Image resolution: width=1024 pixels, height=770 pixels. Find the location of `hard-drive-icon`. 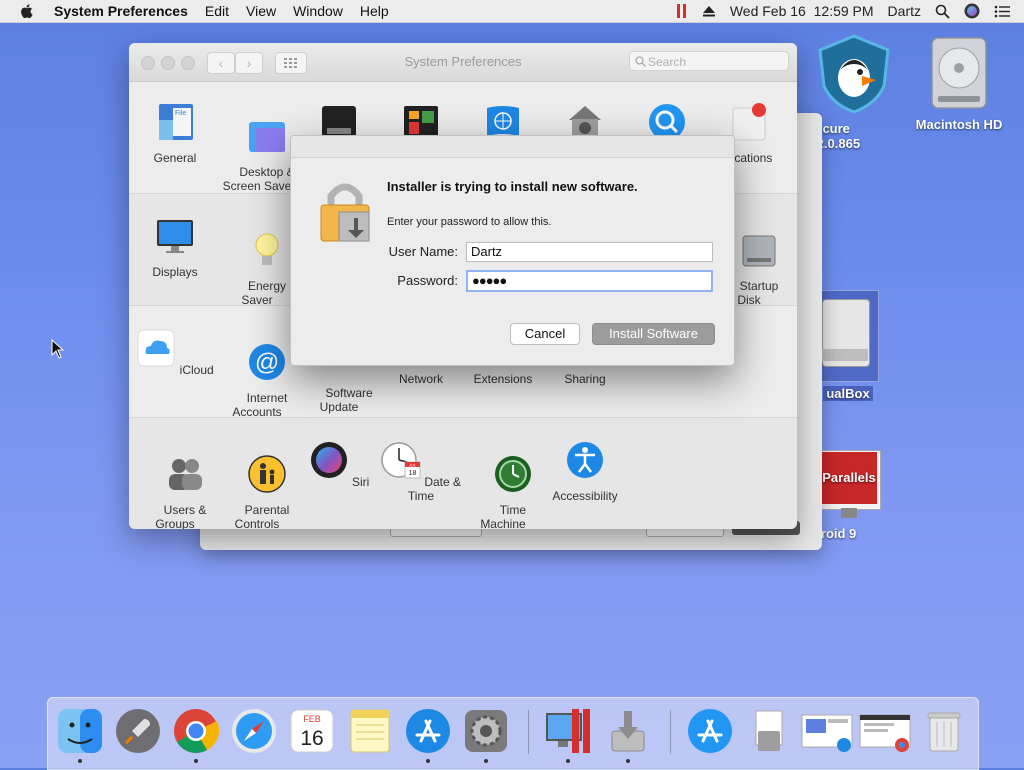

hard-drive-icon is located at coordinates (959, 73).